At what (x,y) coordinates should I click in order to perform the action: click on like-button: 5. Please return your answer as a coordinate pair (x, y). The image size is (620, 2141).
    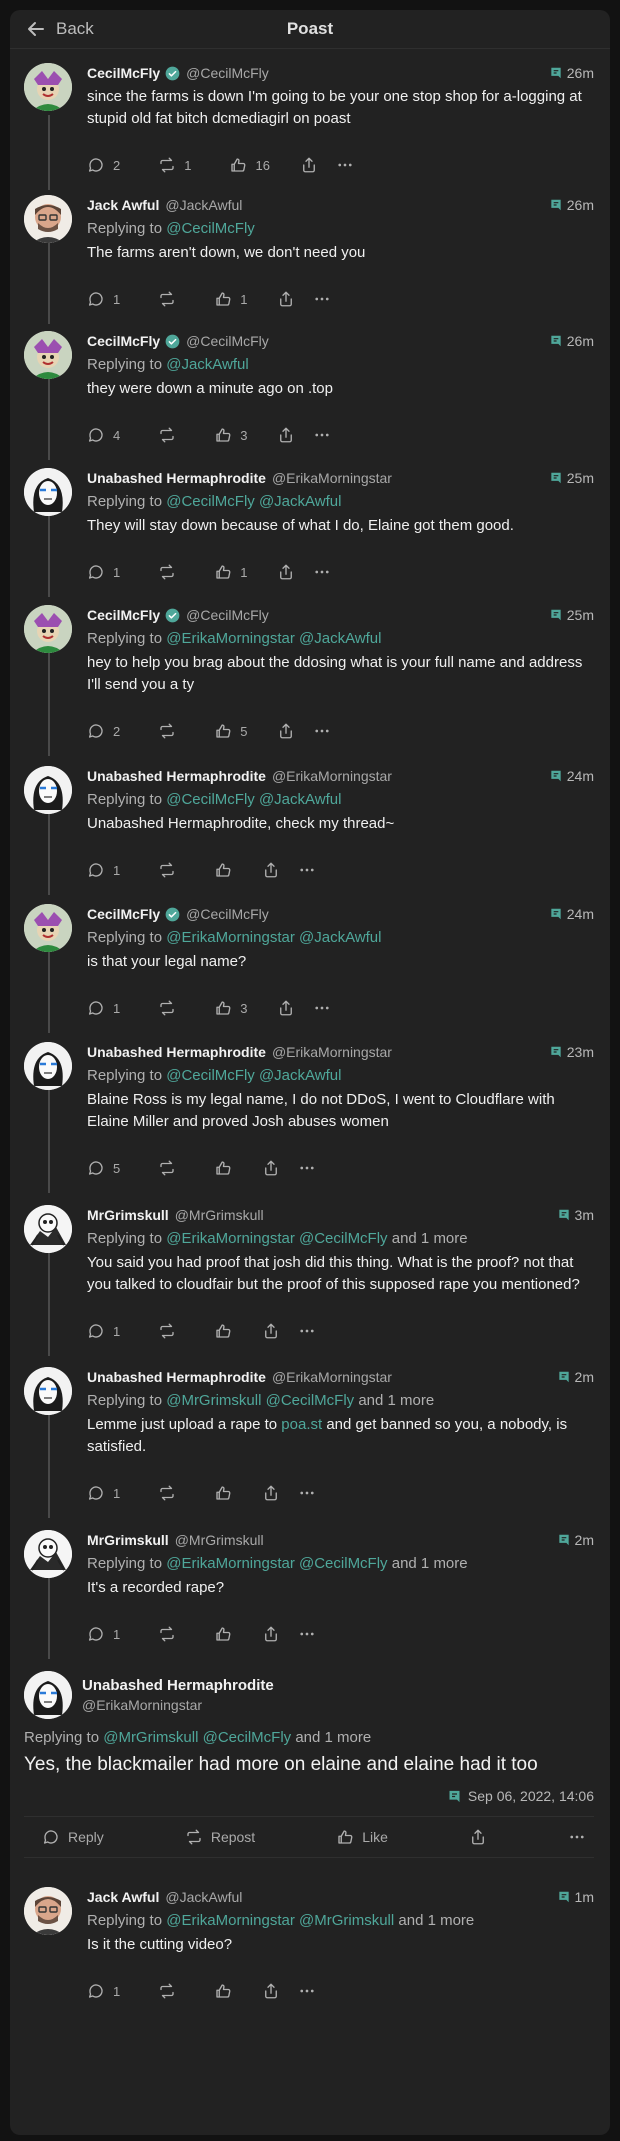
    Looking at the image, I should click on (230, 731).